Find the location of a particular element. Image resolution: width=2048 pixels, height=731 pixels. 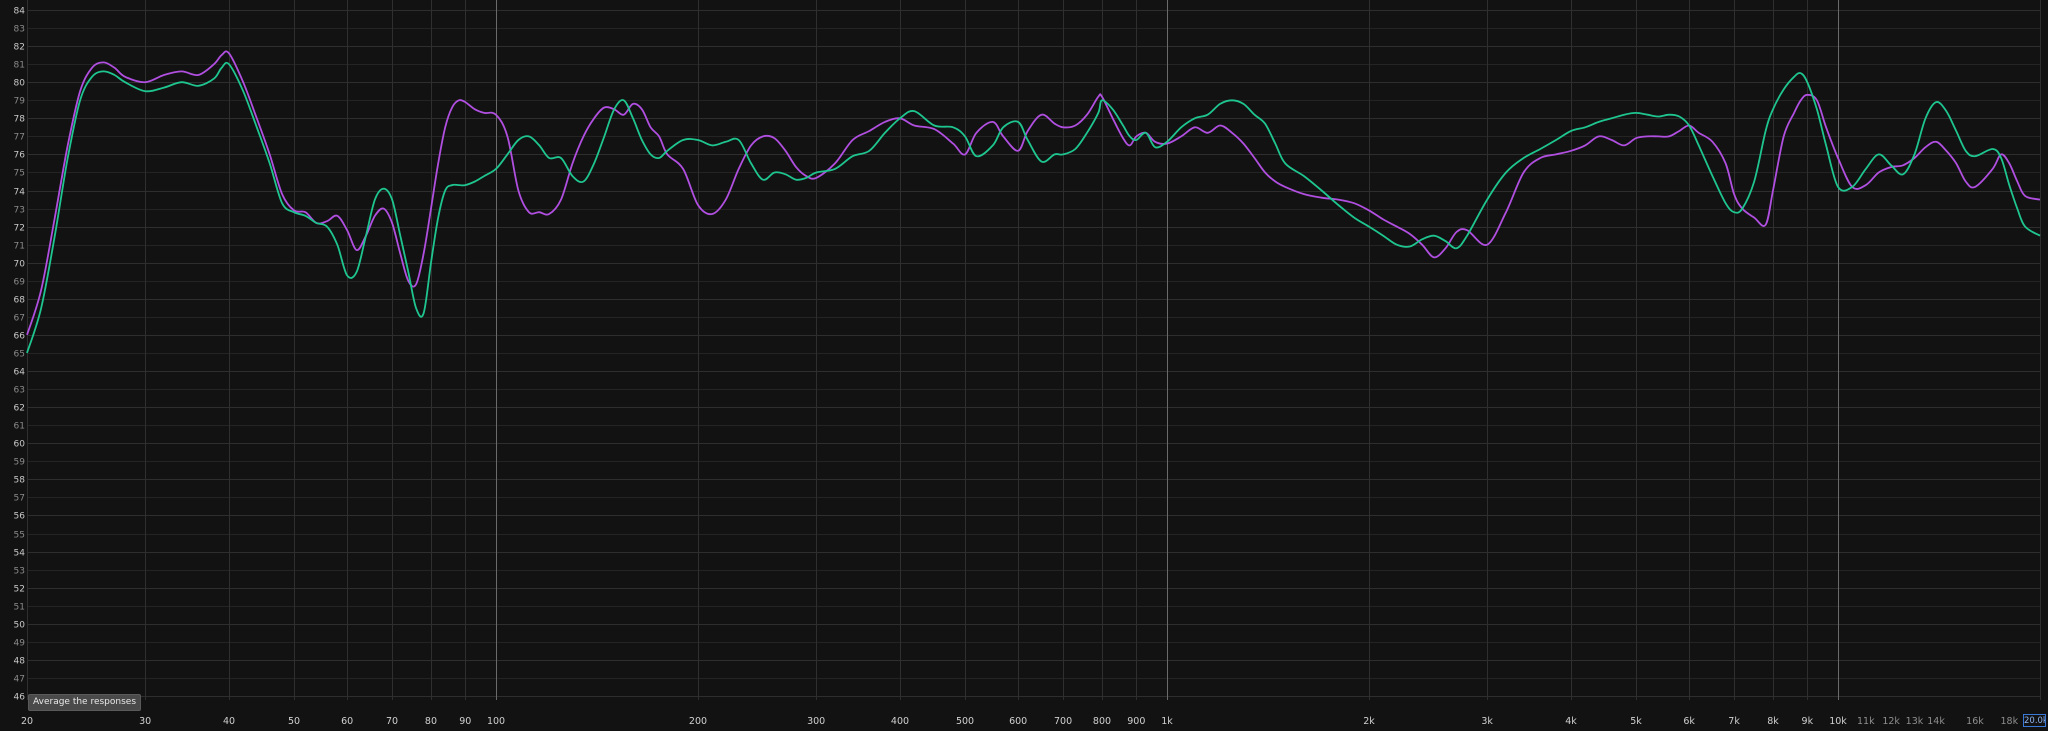

y-tick-label-83: 83 is located at coordinates (19, 30).